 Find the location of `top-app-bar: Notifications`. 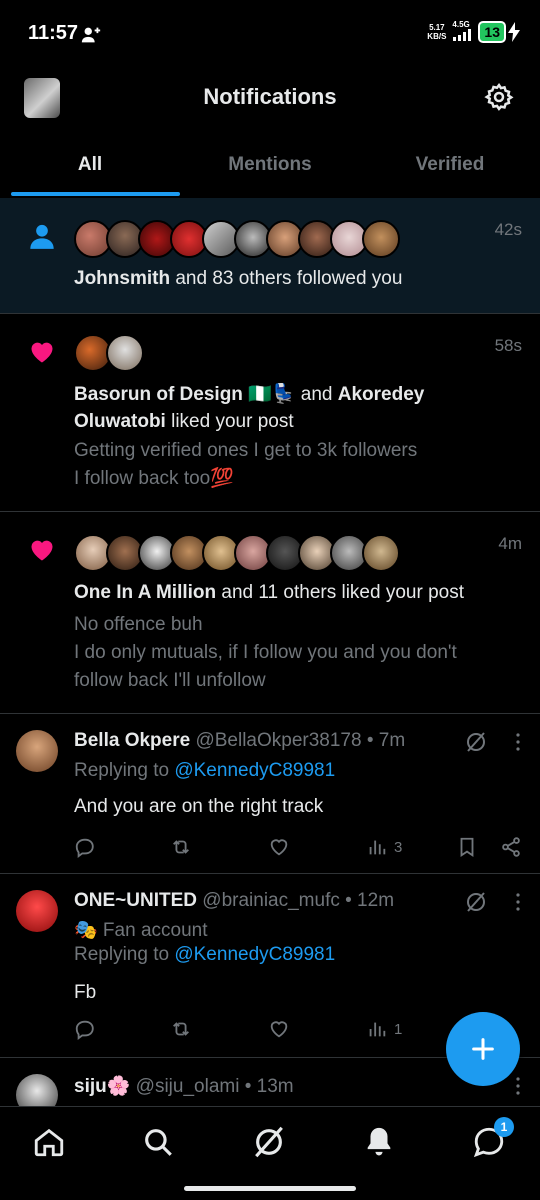

top-app-bar: Notifications is located at coordinates (270, 99).